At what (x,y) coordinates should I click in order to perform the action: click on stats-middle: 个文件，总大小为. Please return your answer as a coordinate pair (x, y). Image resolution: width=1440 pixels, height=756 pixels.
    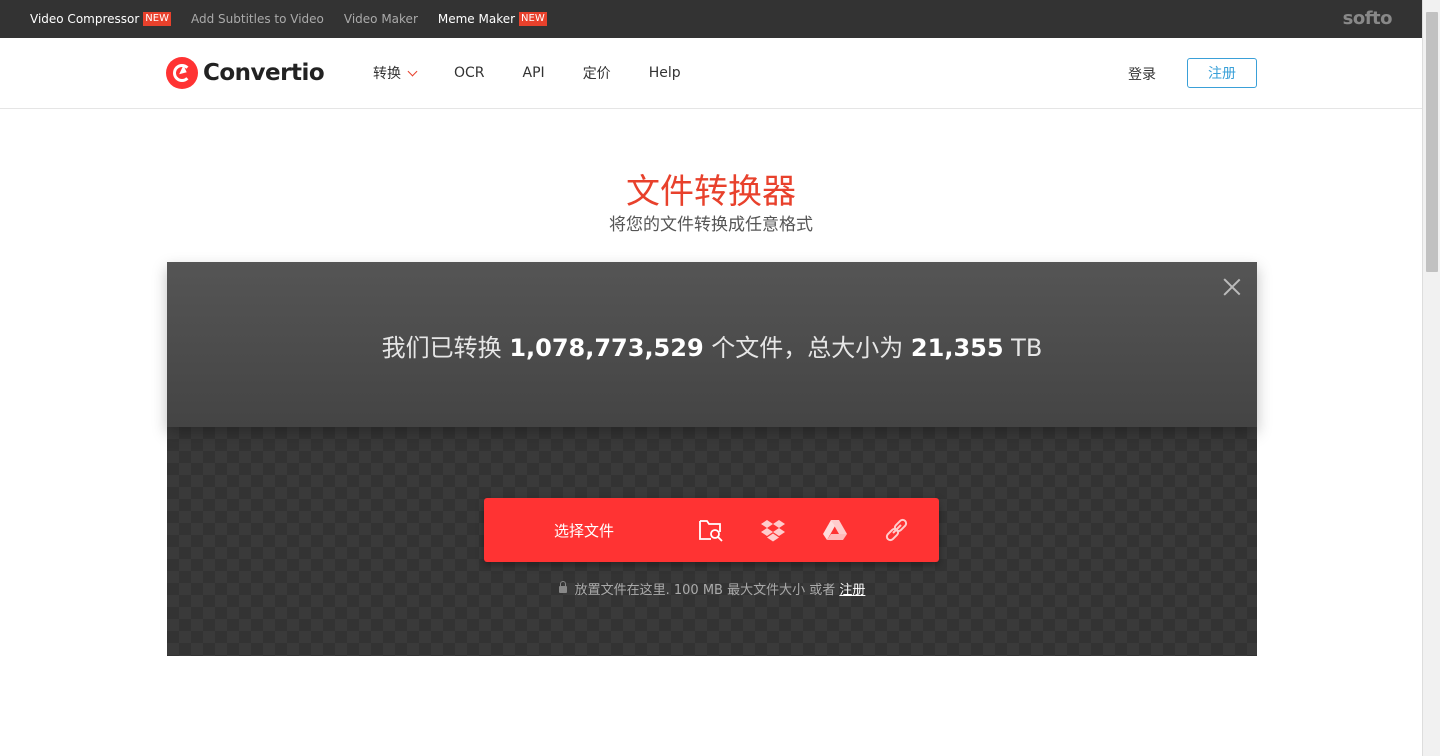
    Looking at the image, I should click on (807, 348).